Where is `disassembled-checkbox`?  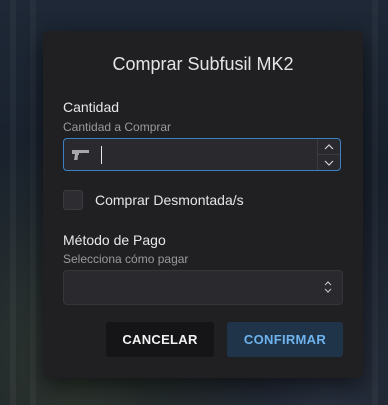 disassembled-checkbox is located at coordinates (73, 200).